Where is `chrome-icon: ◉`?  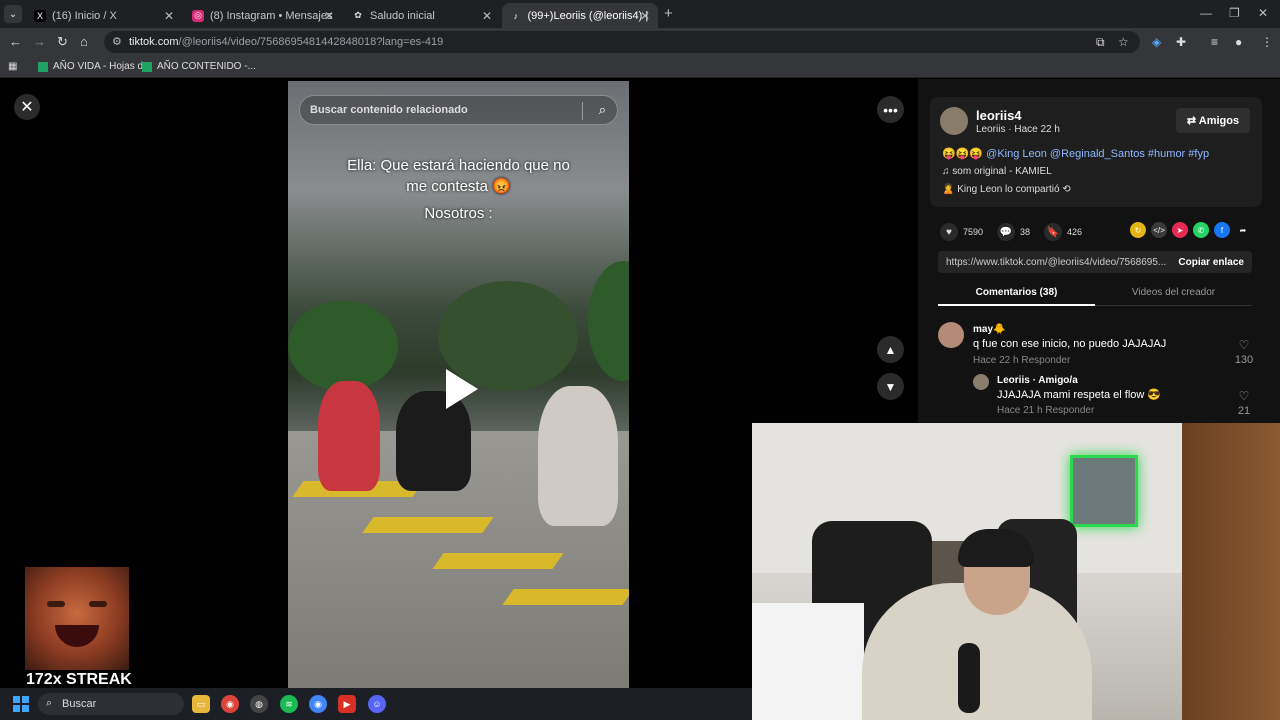
chrome-icon: ◉ is located at coordinates (230, 704).